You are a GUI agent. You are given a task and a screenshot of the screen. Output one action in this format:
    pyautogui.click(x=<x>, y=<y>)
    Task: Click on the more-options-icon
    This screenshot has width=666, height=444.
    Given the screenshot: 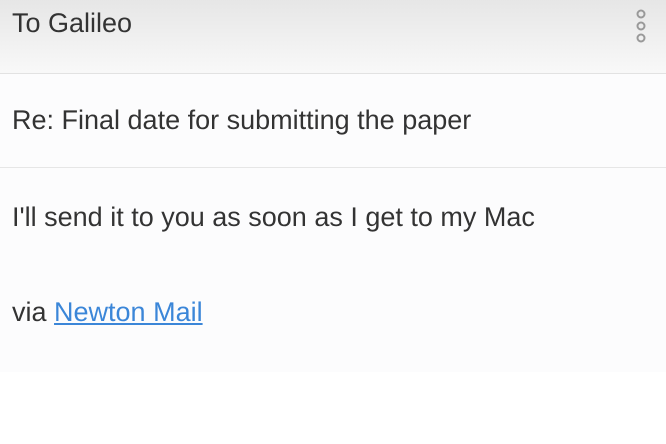 What is the action you would take?
    pyautogui.click(x=641, y=26)
    